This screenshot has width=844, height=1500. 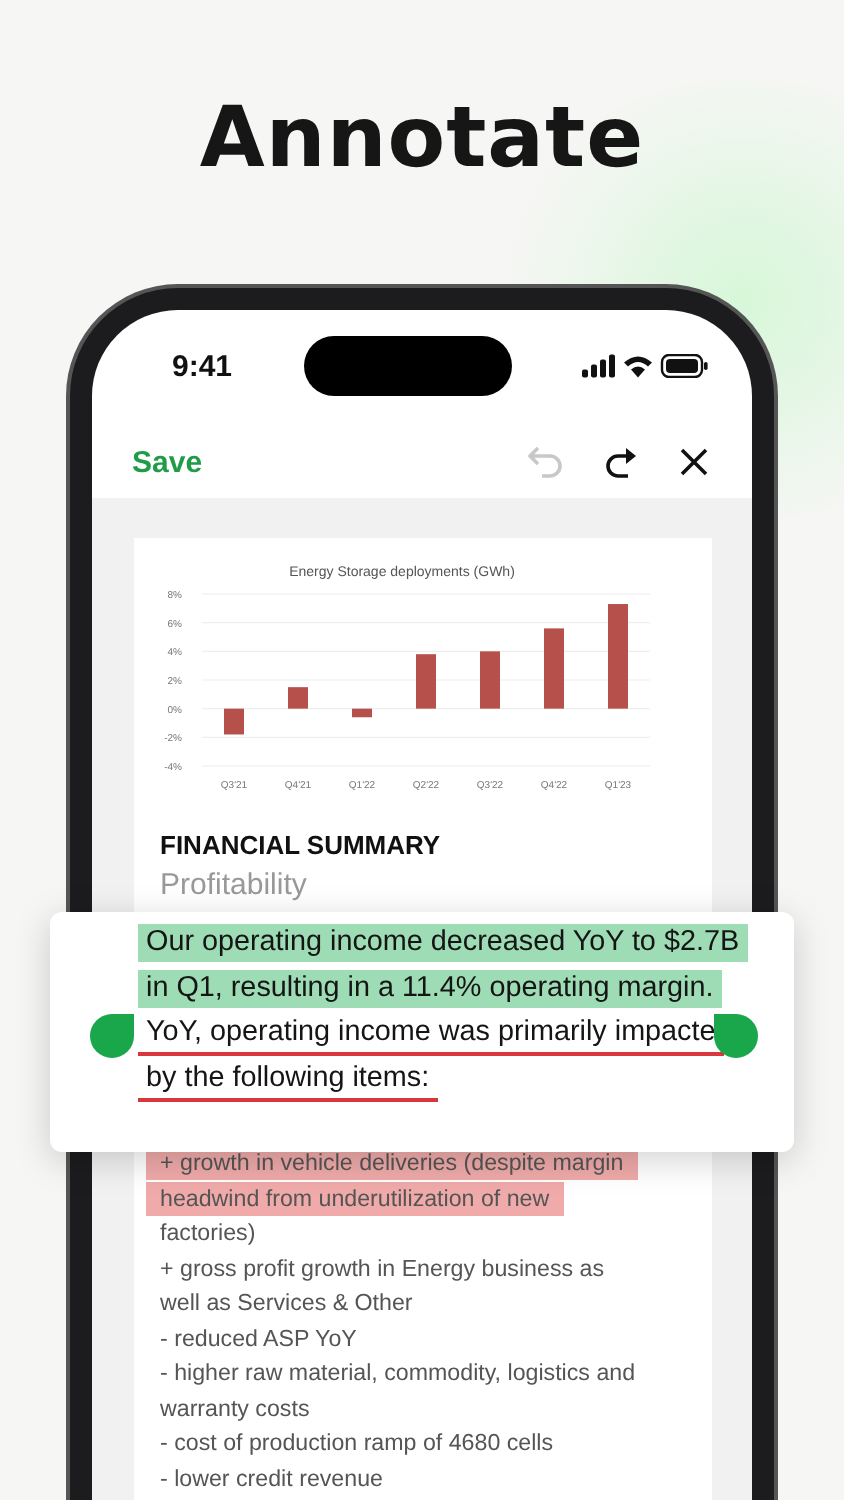 What do you see at coordinates (694, 462) in the screenshot?
I see `close-icon` at bounding box center [694, 462].